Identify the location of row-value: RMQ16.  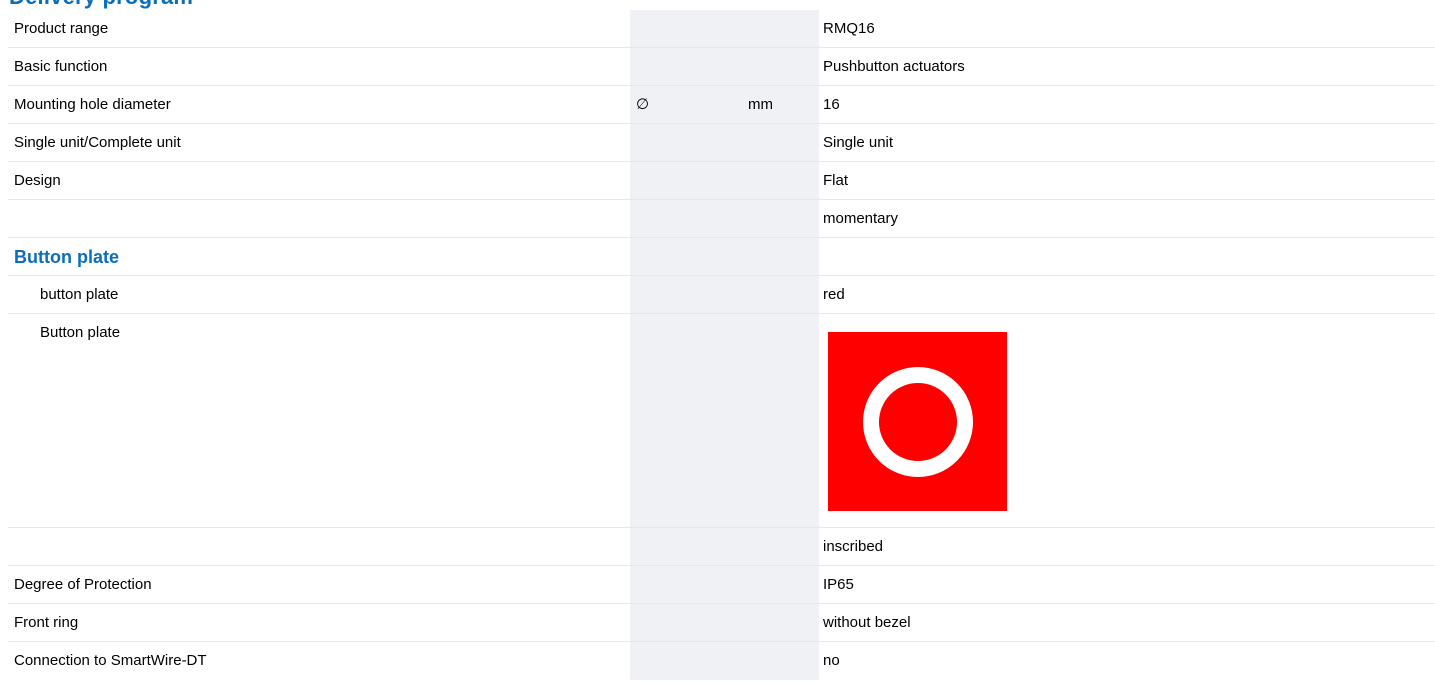
(849, 28).